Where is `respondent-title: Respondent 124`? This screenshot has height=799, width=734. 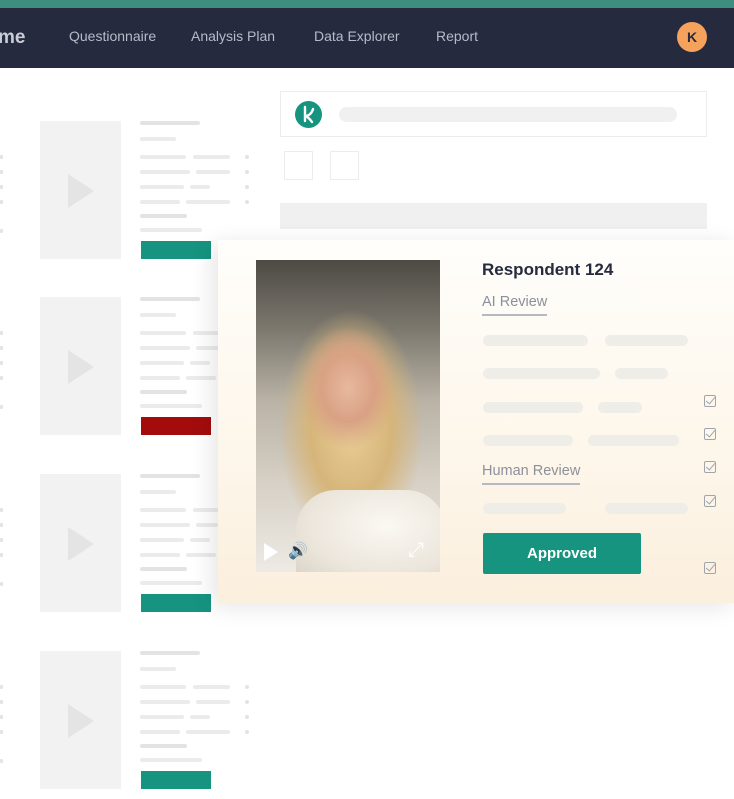
respondent-title: Respondent 124 is located at coordinates (548, 269).